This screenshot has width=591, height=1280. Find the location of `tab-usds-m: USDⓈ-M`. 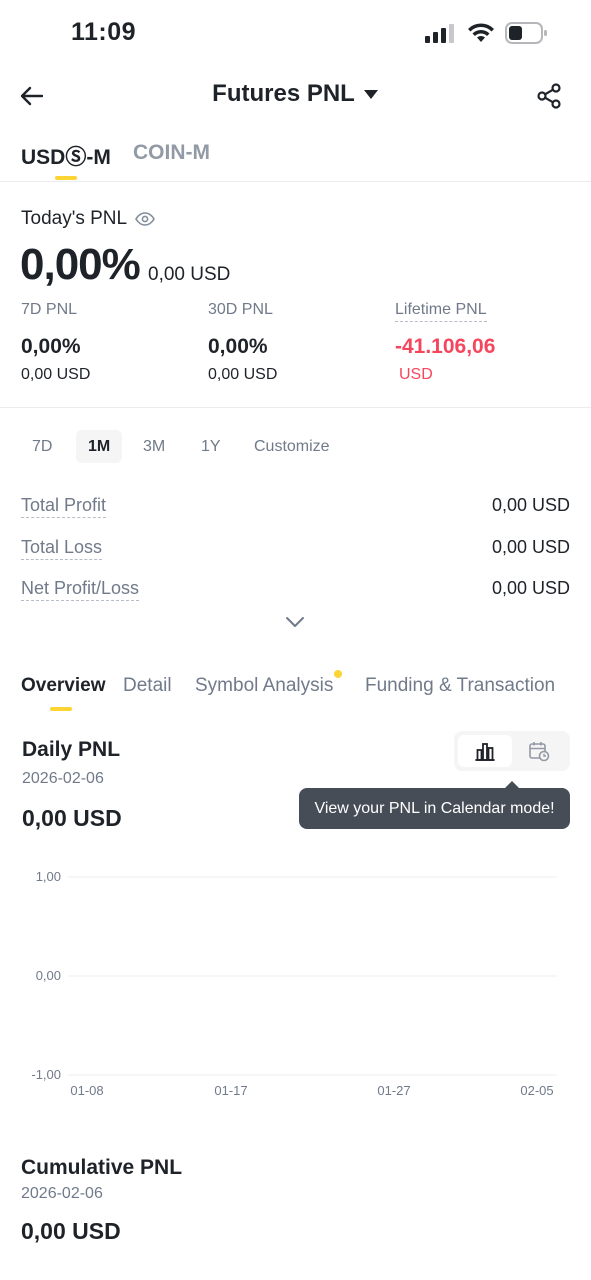

tab-usds-m: USDⓈ-M is located at coordinates (66, 156).